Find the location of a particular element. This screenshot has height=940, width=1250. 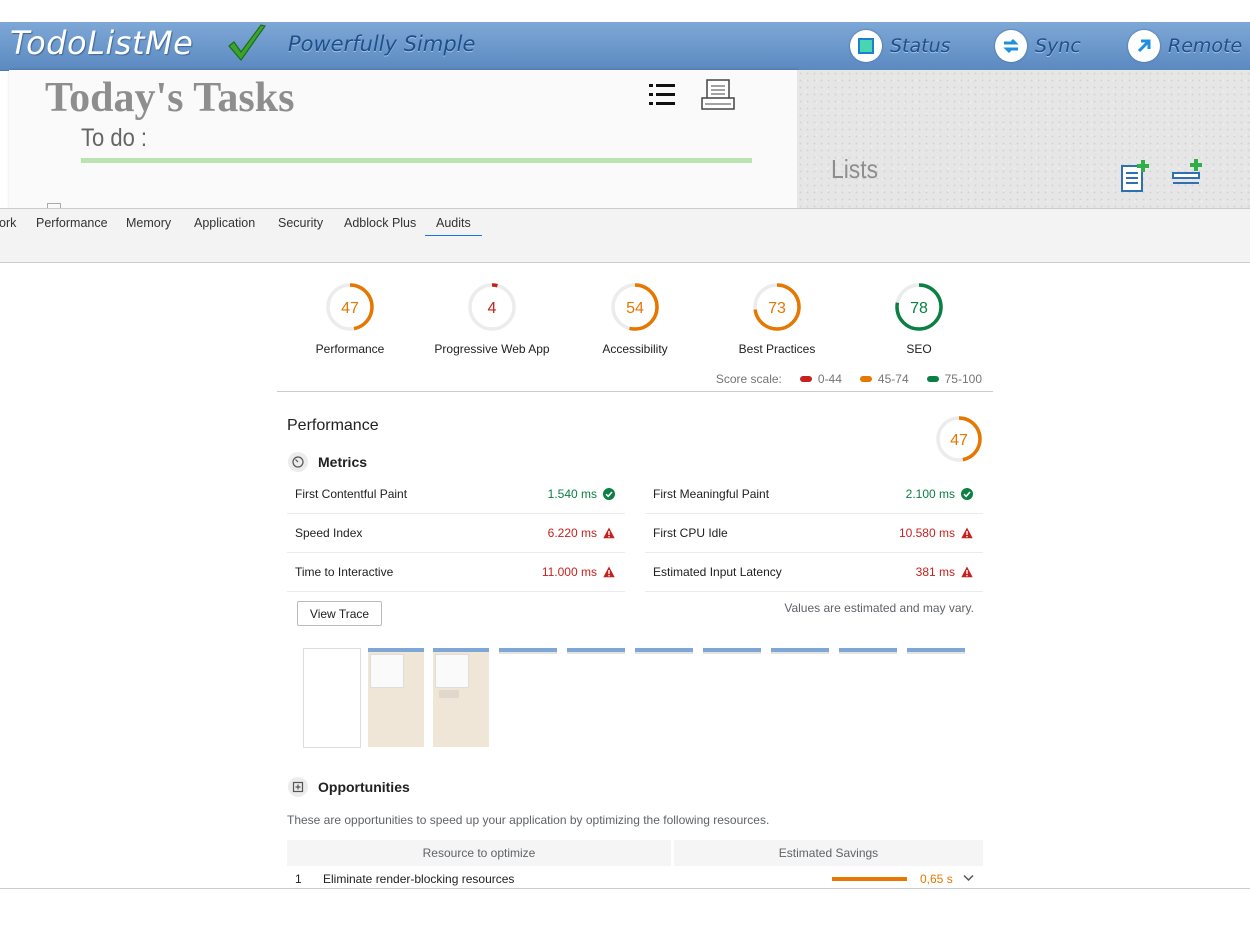

resource-column-header: Resource to optimize is located at coordinates (479, 853).